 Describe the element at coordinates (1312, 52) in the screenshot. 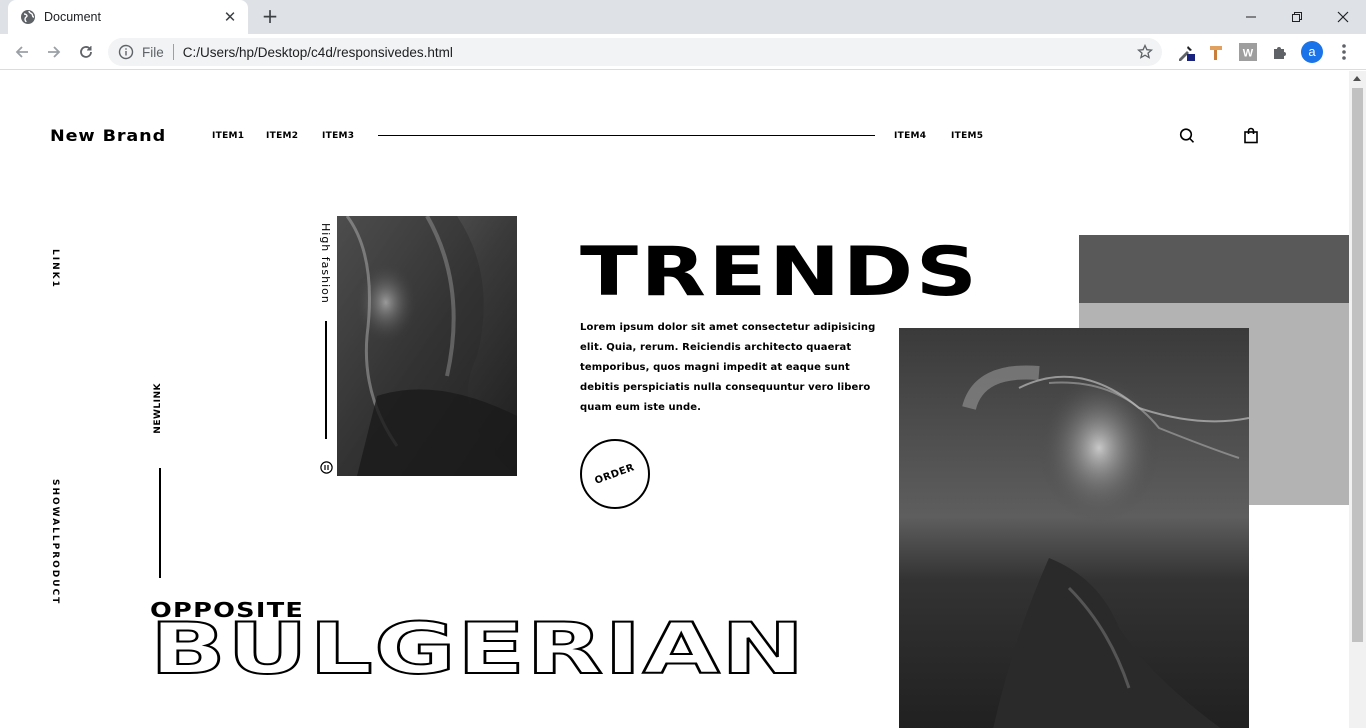

I see `profile-avatar: a` at that location.